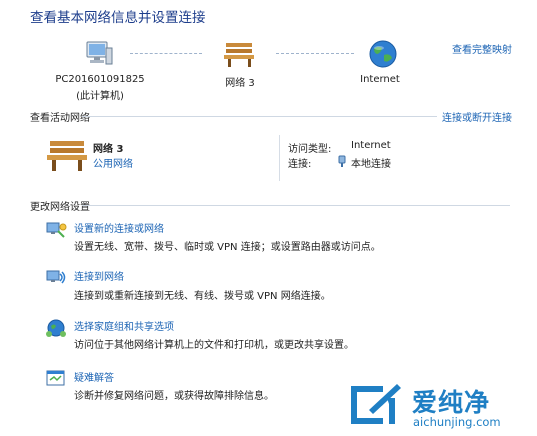 Image resolution: width=537 pixels, height=436 pixels. I want to click on network-type-link: 公用网络, so click(113, 162).